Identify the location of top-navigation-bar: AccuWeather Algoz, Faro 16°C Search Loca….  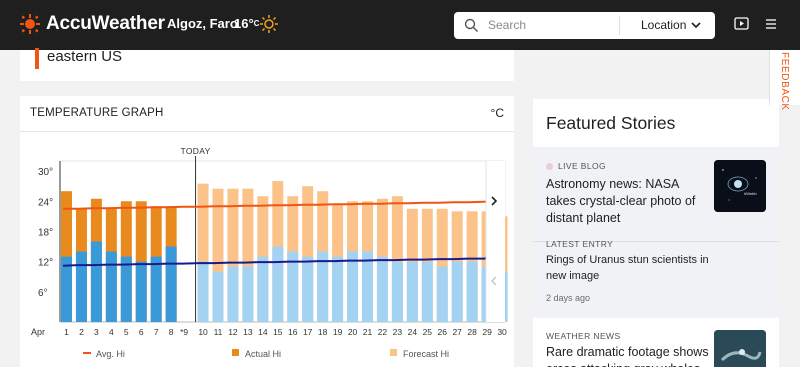
(400, 25).